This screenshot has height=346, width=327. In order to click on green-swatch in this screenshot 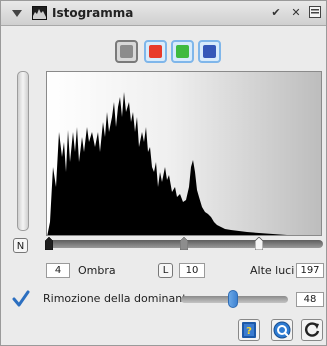, I will do `click(182, 51)`.